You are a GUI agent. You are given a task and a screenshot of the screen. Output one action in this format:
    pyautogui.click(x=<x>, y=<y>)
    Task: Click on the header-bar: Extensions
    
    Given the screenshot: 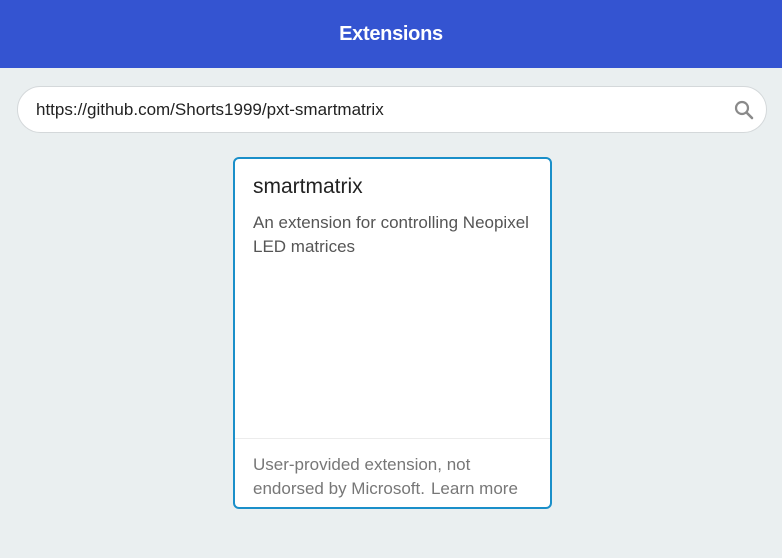 What is the action you would take?
    pyautogui.click(x=391, y=34)
    